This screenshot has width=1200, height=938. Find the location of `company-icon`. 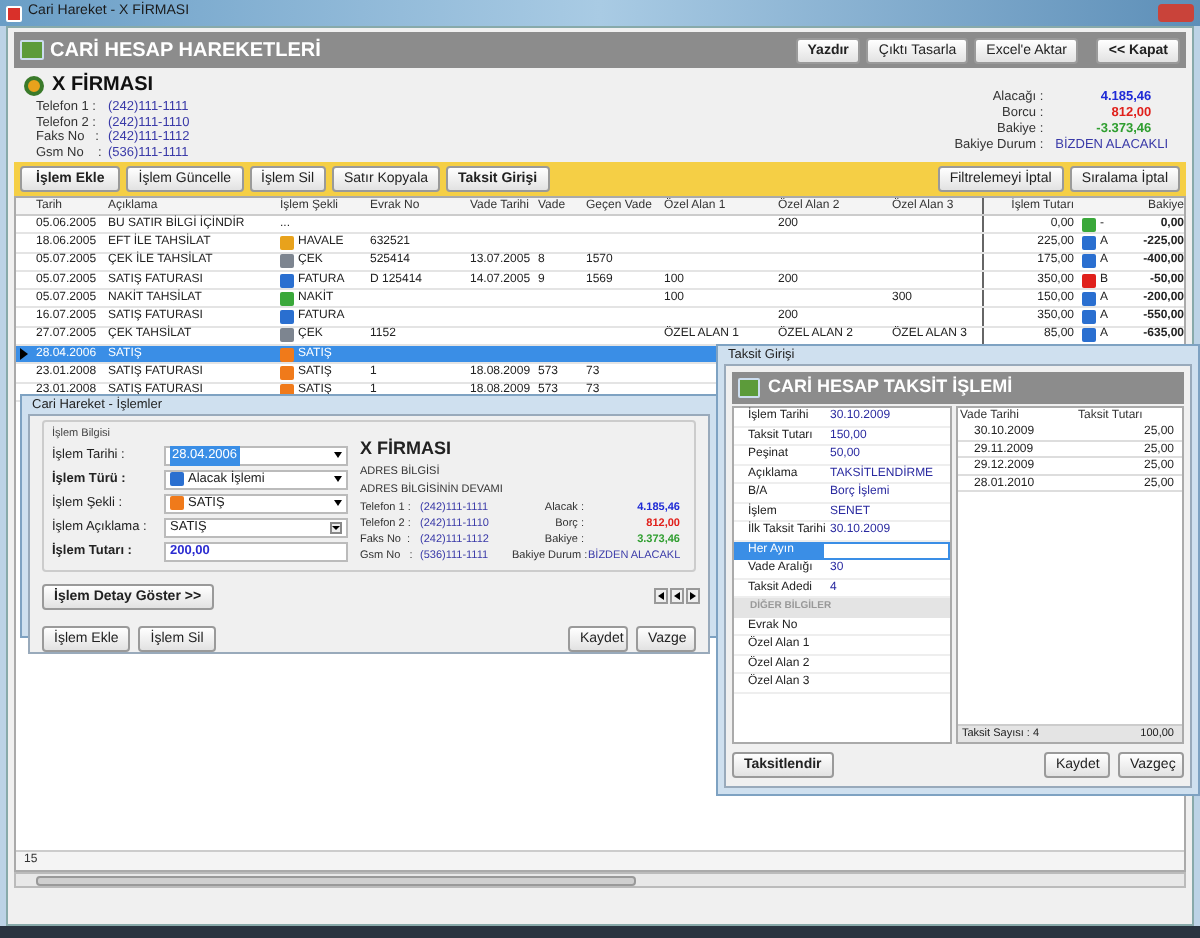

company-icon is located at coordinates (34, 85).